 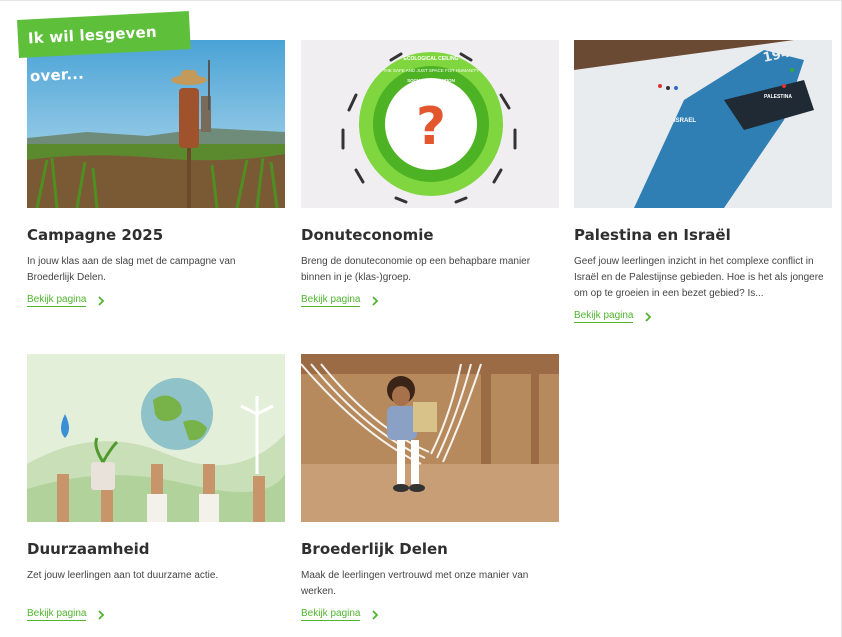 I want to click on ring-outer-label: ECOLOGICAL CEILING, so click(x=431, y=59).